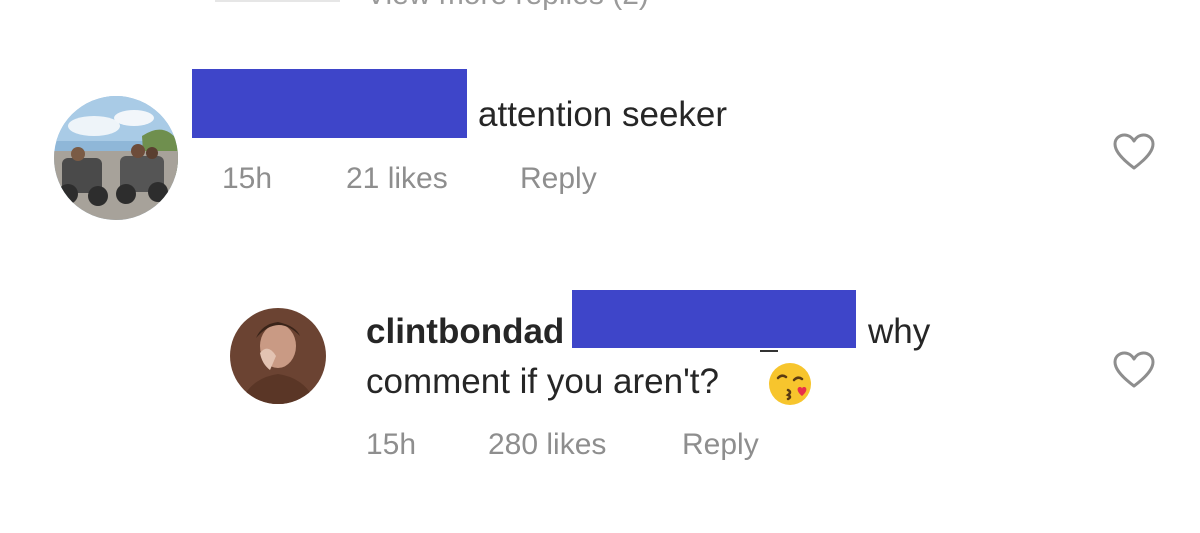  Describe the element at coordinates (247, 178) in the screenshot. I see `comment-time: 15h` at that location.